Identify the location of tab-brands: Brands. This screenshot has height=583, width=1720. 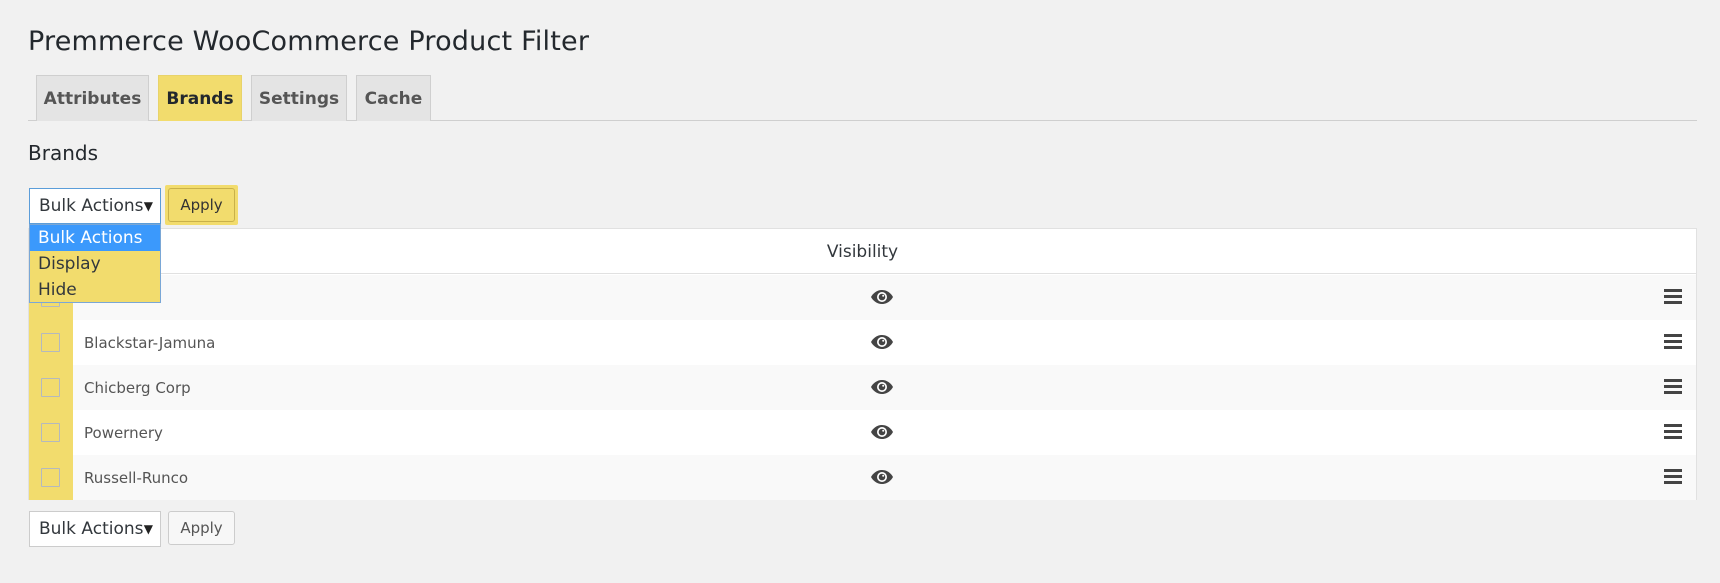
(200, 98).